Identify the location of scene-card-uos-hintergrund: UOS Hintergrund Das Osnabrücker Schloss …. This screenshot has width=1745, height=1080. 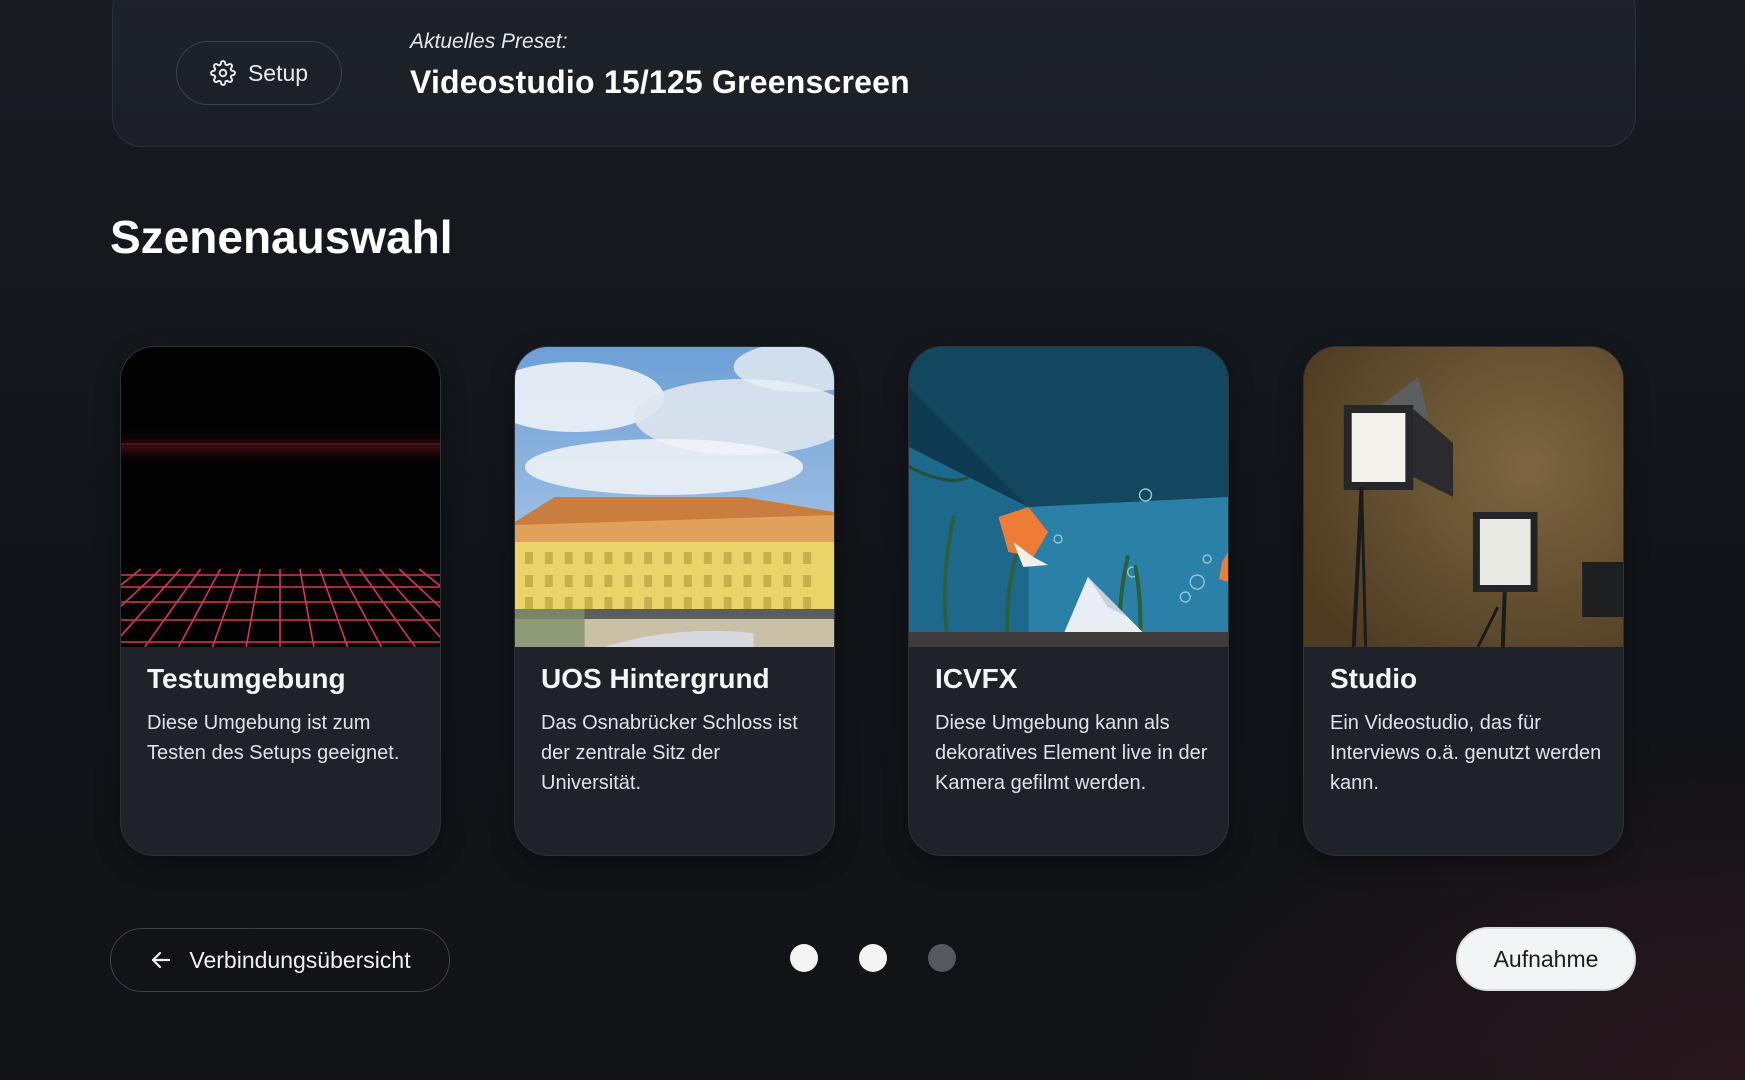
(674, 601).